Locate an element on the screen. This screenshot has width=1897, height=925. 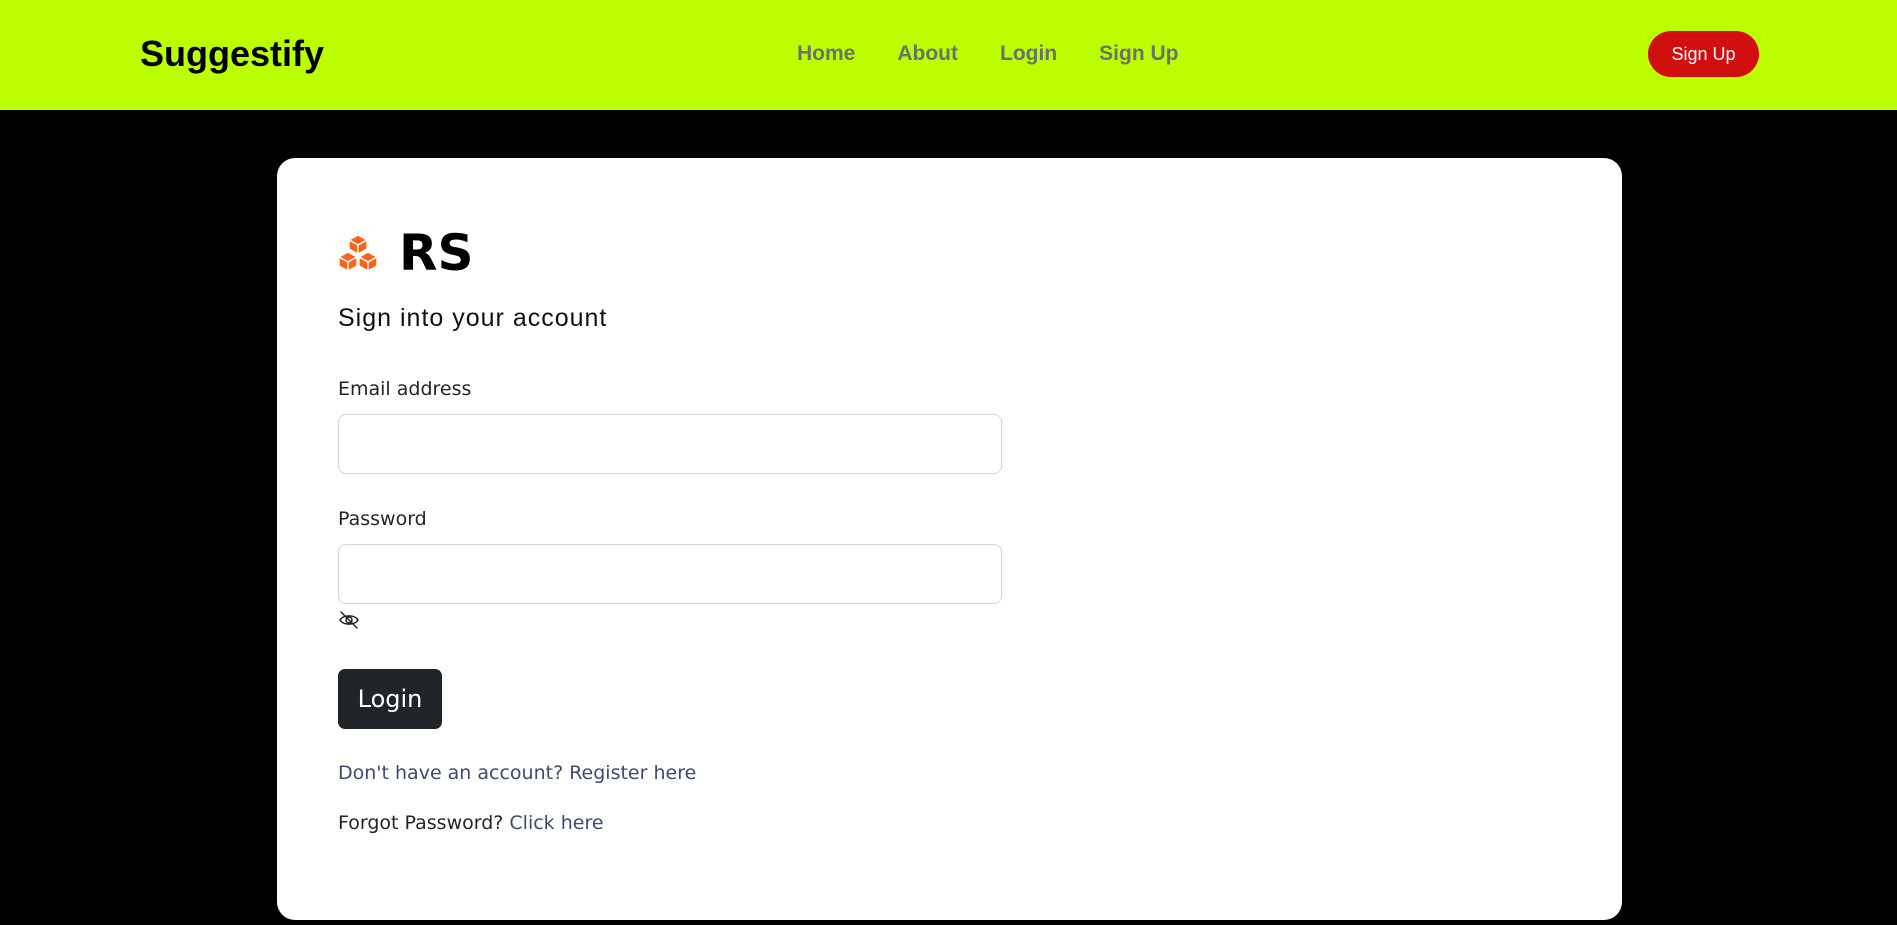
register-line: Don't have an account? Register here is located at coordinates (517, 773).